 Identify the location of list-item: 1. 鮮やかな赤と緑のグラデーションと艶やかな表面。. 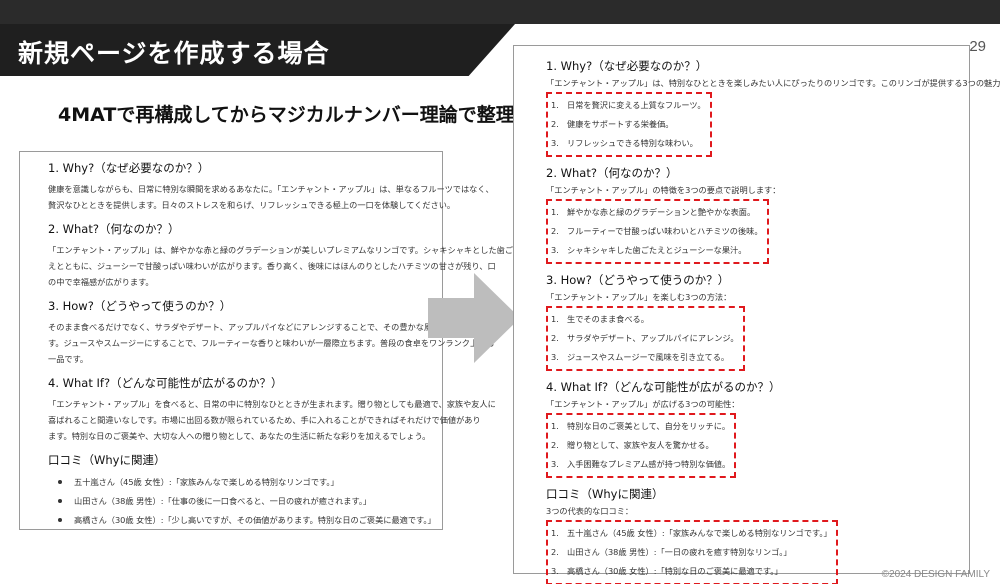
(653, 212).